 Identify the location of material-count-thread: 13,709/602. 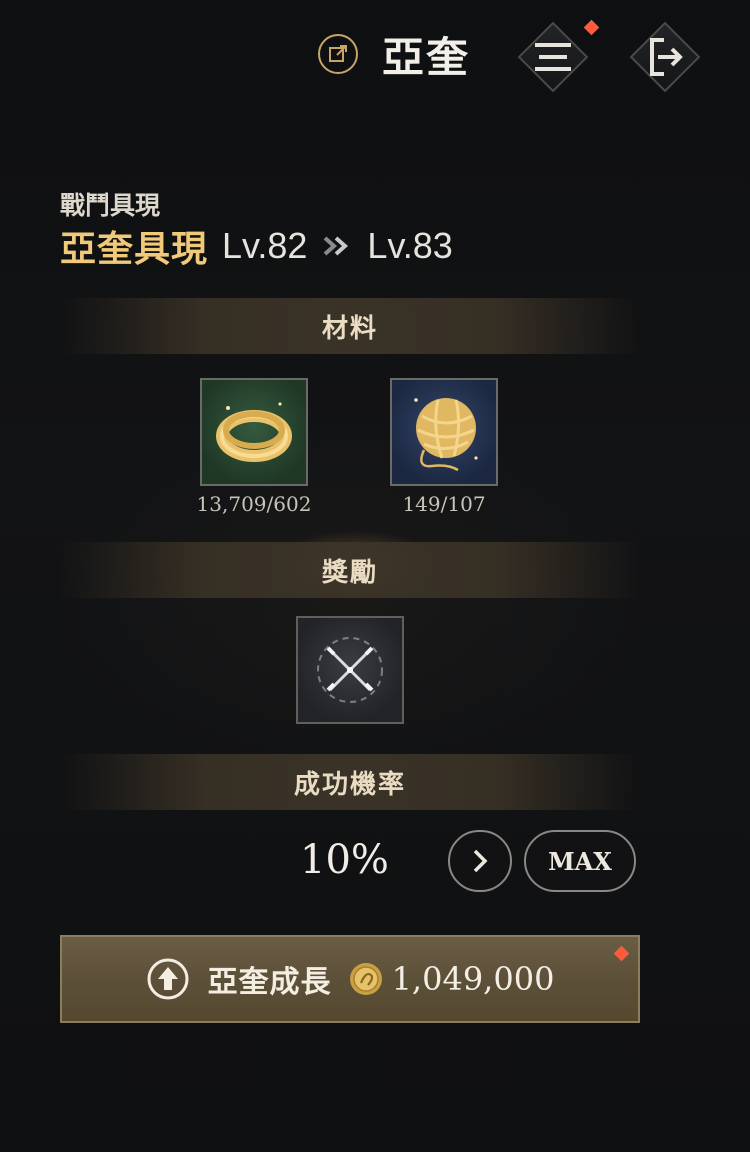
(254, 504).